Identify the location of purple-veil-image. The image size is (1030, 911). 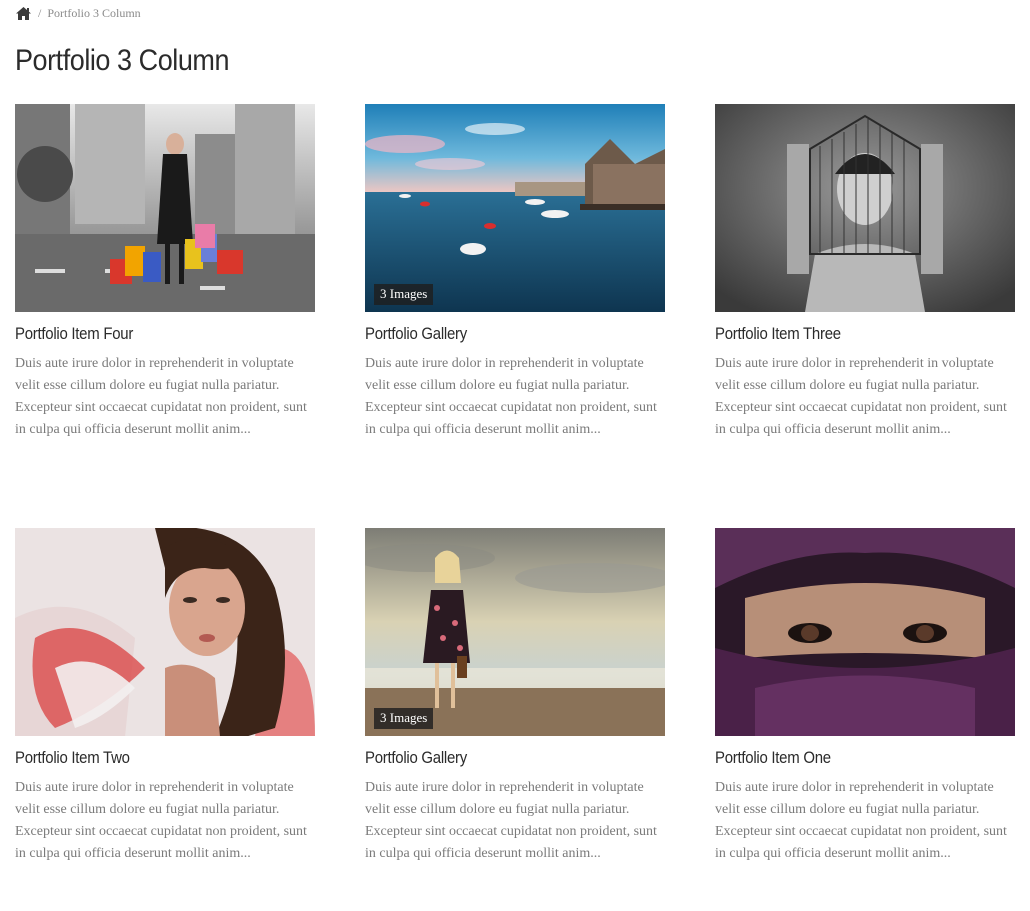
(865, 632).